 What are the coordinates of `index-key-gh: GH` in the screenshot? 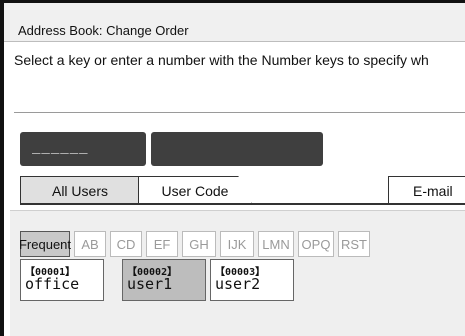 It's located at (199, 244).